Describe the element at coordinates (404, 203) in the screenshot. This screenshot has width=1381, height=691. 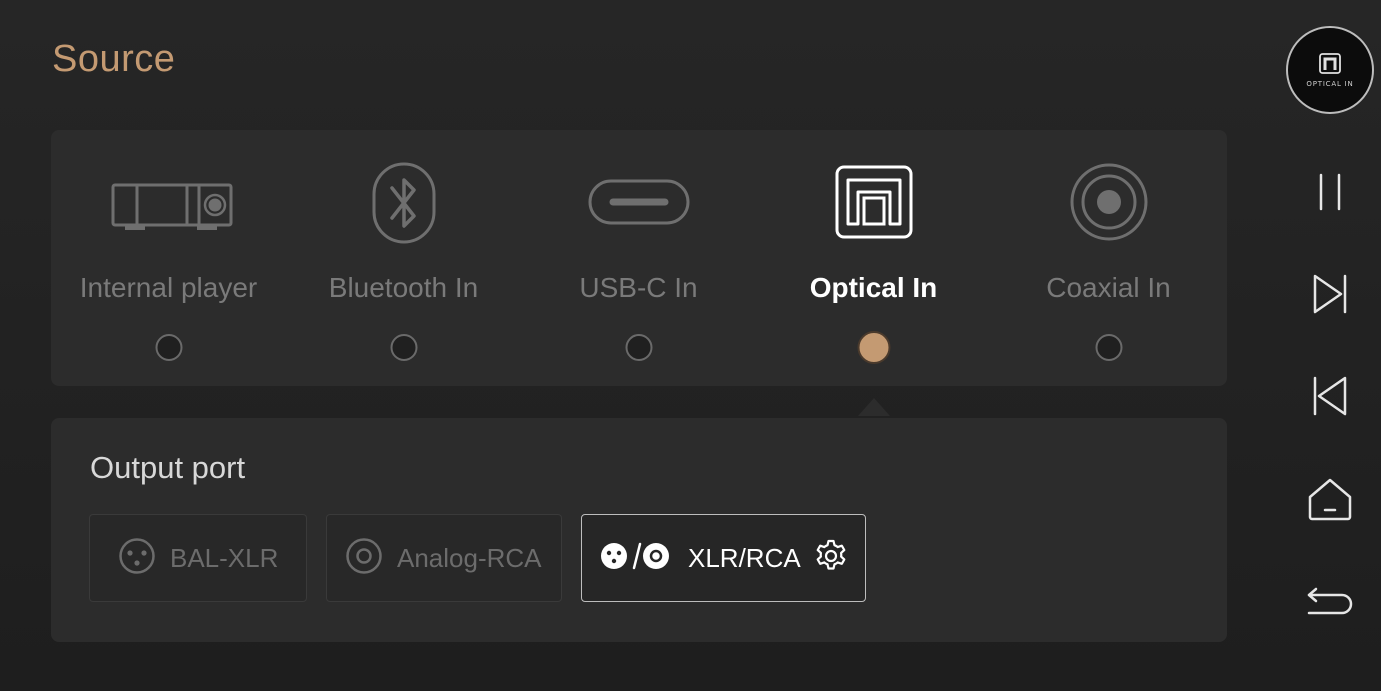
I see `bluetooth-icon` at that location.